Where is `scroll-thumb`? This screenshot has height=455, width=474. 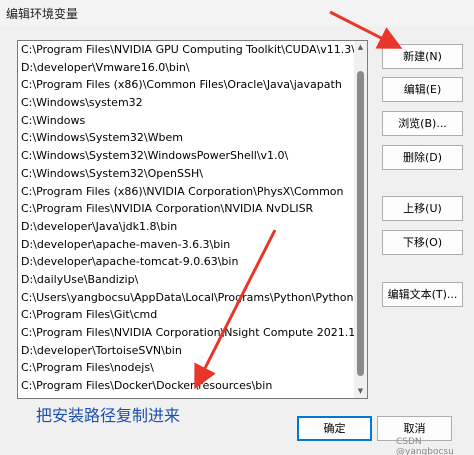
scroll-thumb is located at coordinates (360, 223).